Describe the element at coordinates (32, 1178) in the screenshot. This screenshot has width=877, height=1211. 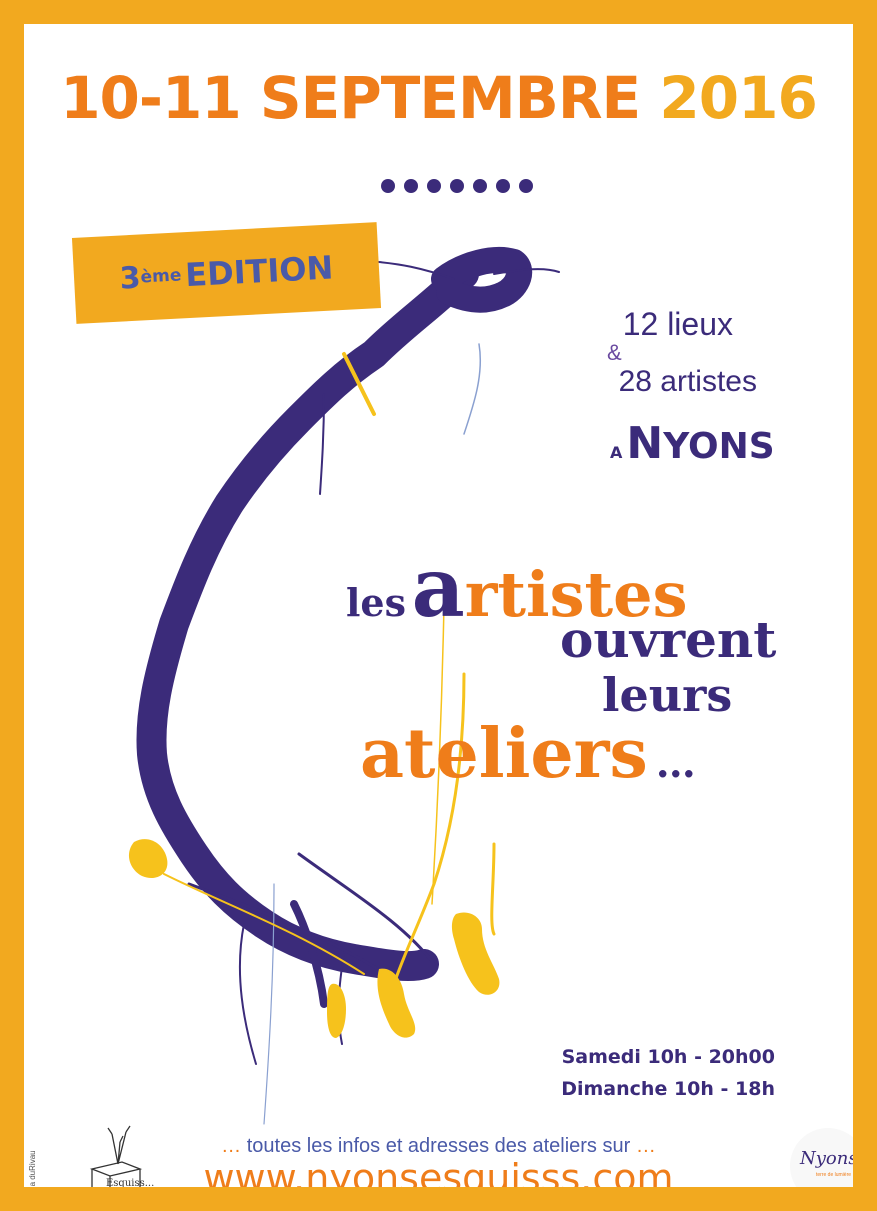
I see `photo-credit: © Gaia duRivau` at that location.